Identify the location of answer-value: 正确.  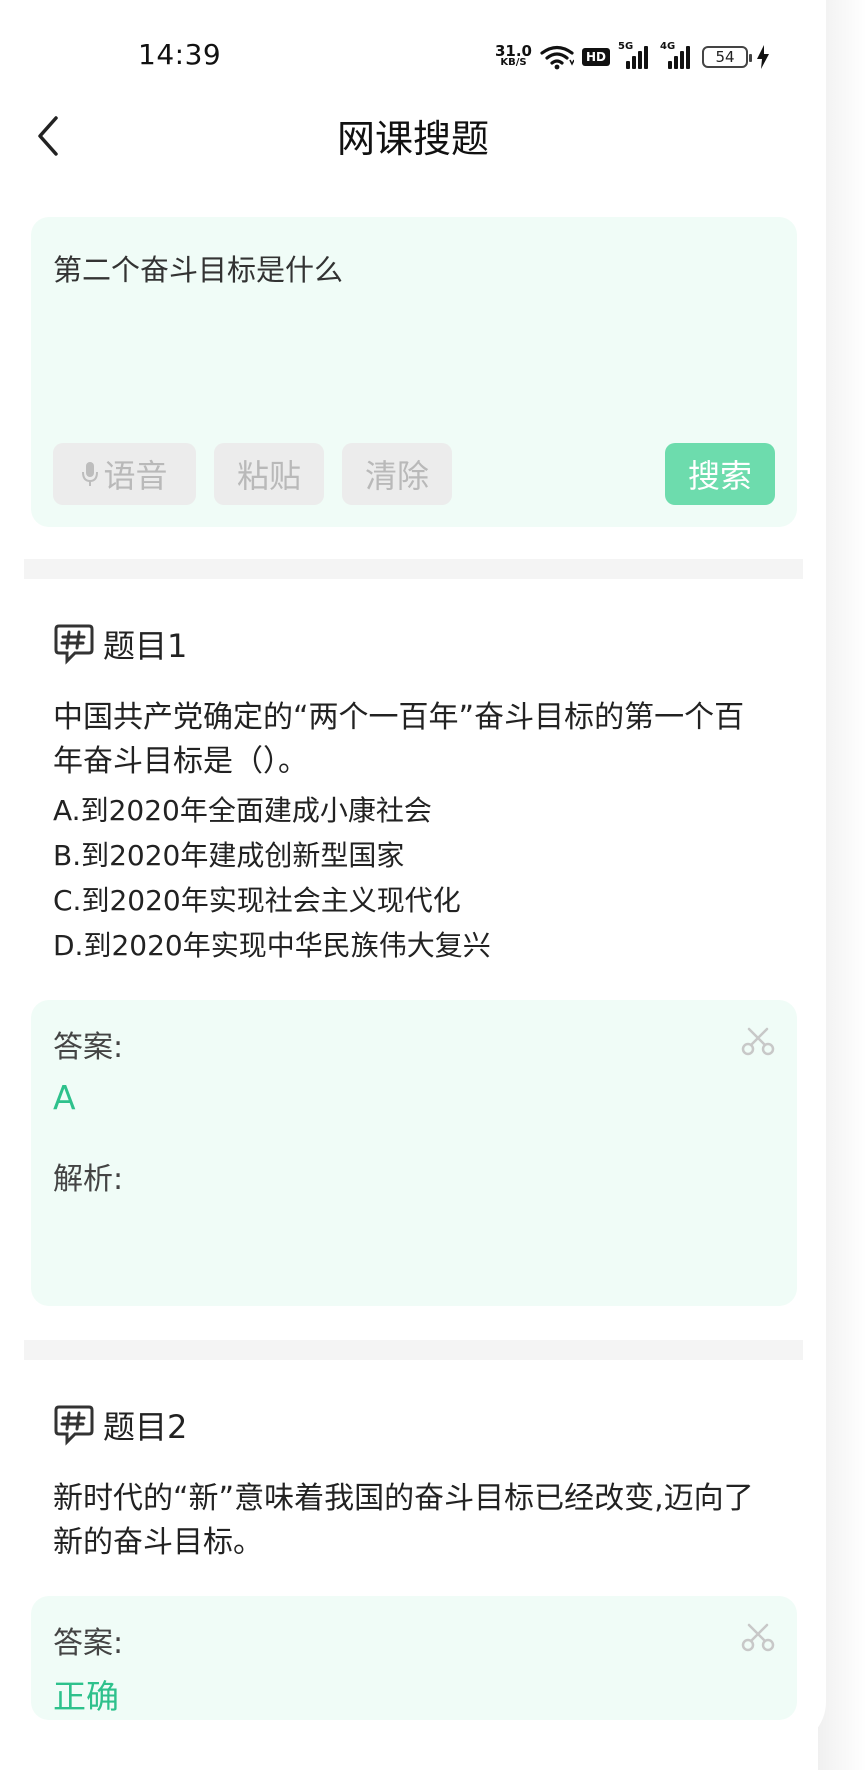
(86, 1696).